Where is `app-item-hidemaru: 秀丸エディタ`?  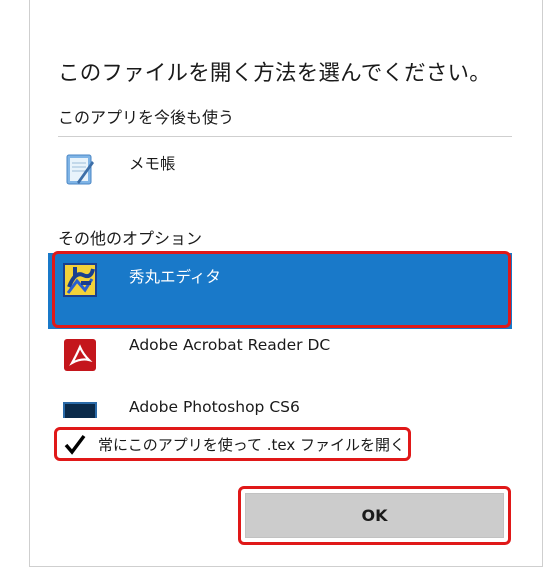 app-item-hidemaru: 秀丸エディタ is located at coordinates (280, 291).